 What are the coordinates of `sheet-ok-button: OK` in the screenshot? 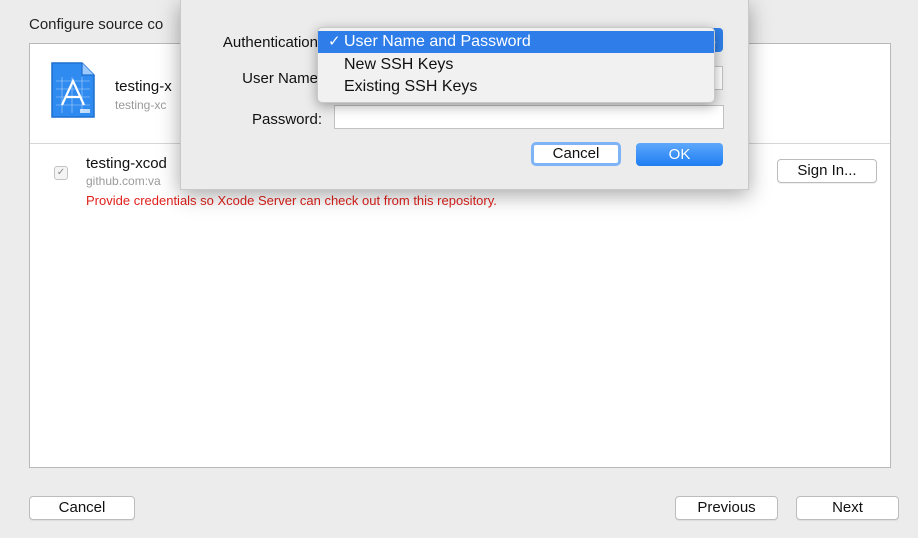 It's located at (679, 154).